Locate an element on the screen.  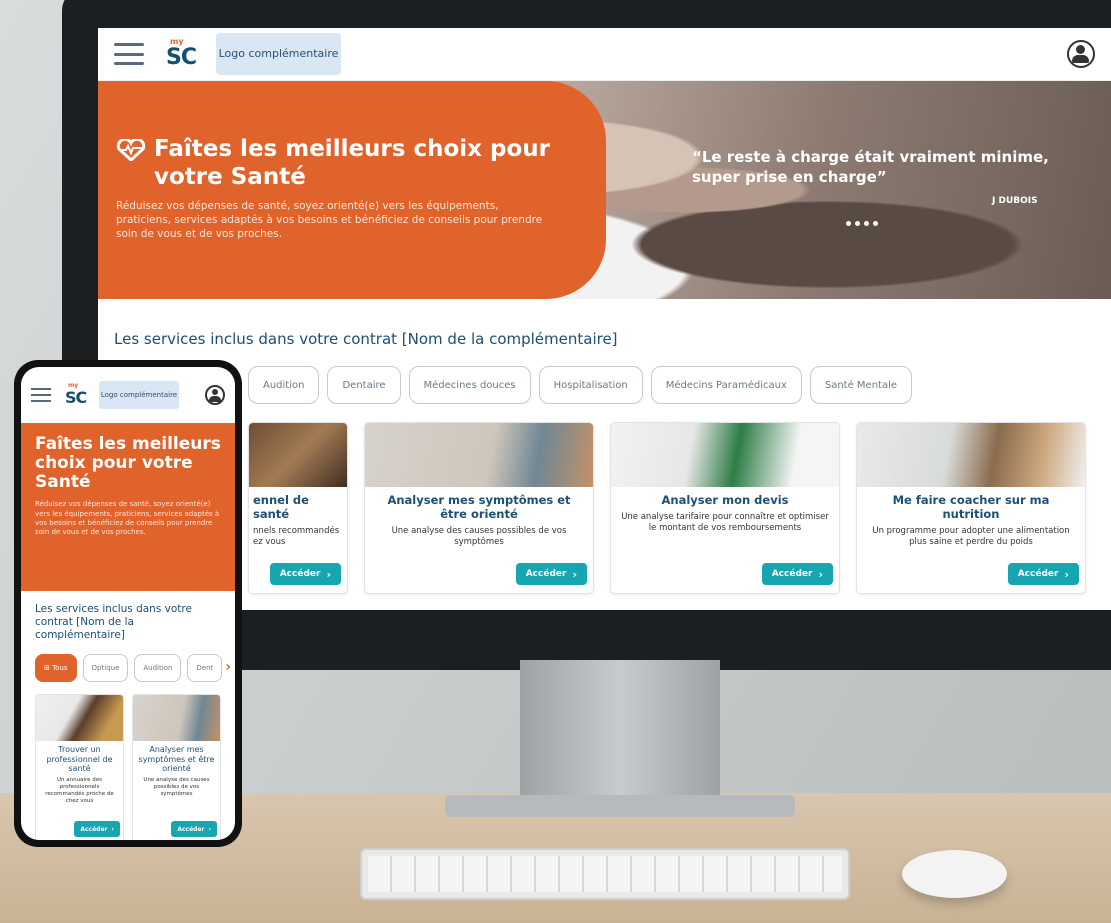
card-desc: nnels recommandés ez vous is located at coordinates (296, 536).